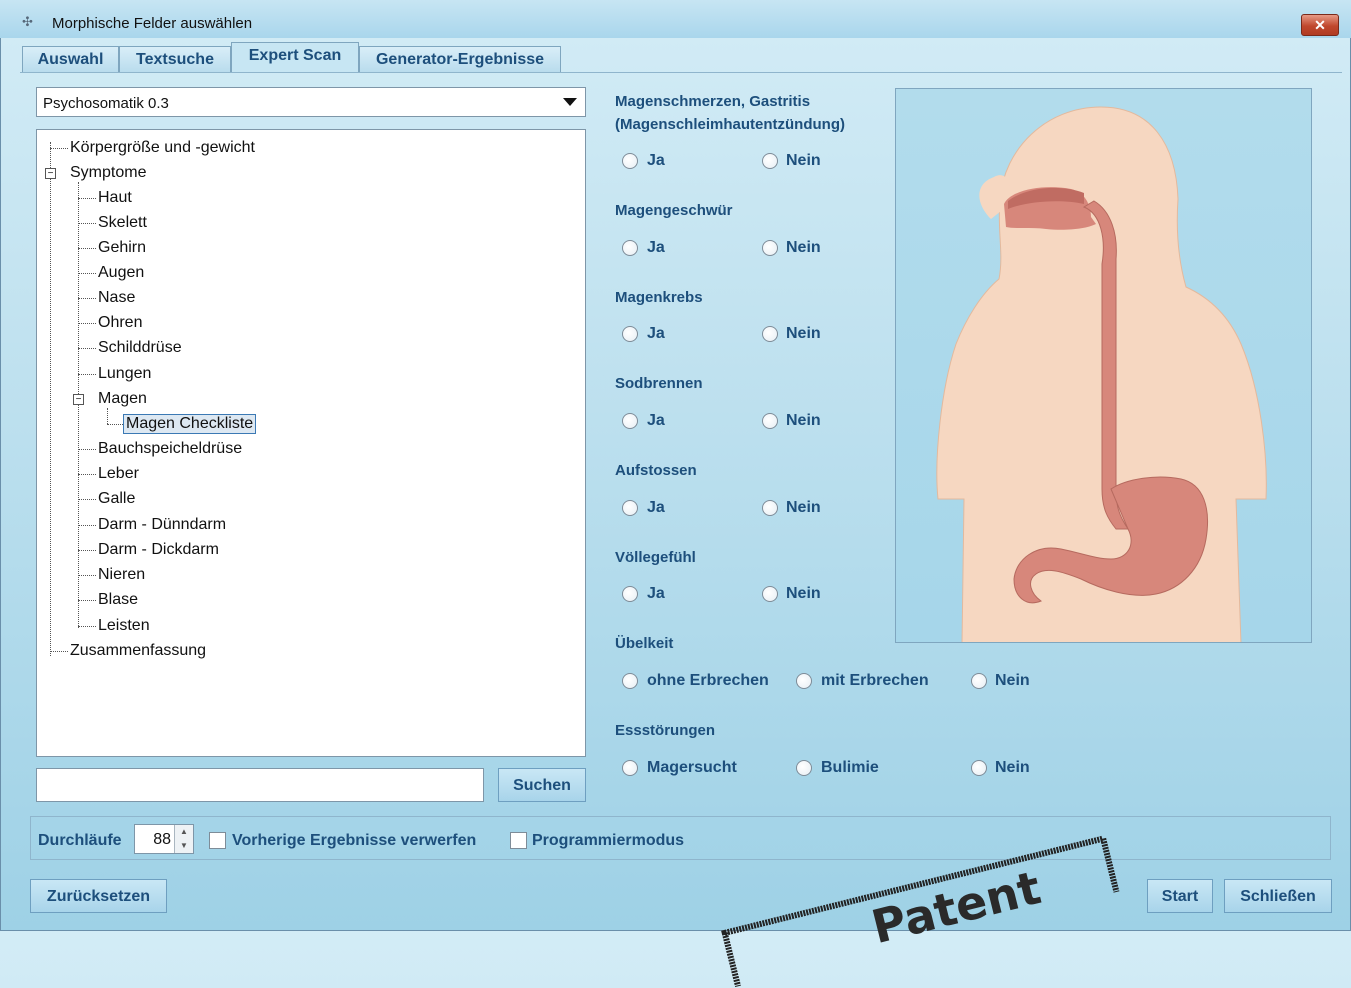  I want to click on discard-results-label: Vorherige Ergebnisse verwerfen, so click(354, 841).